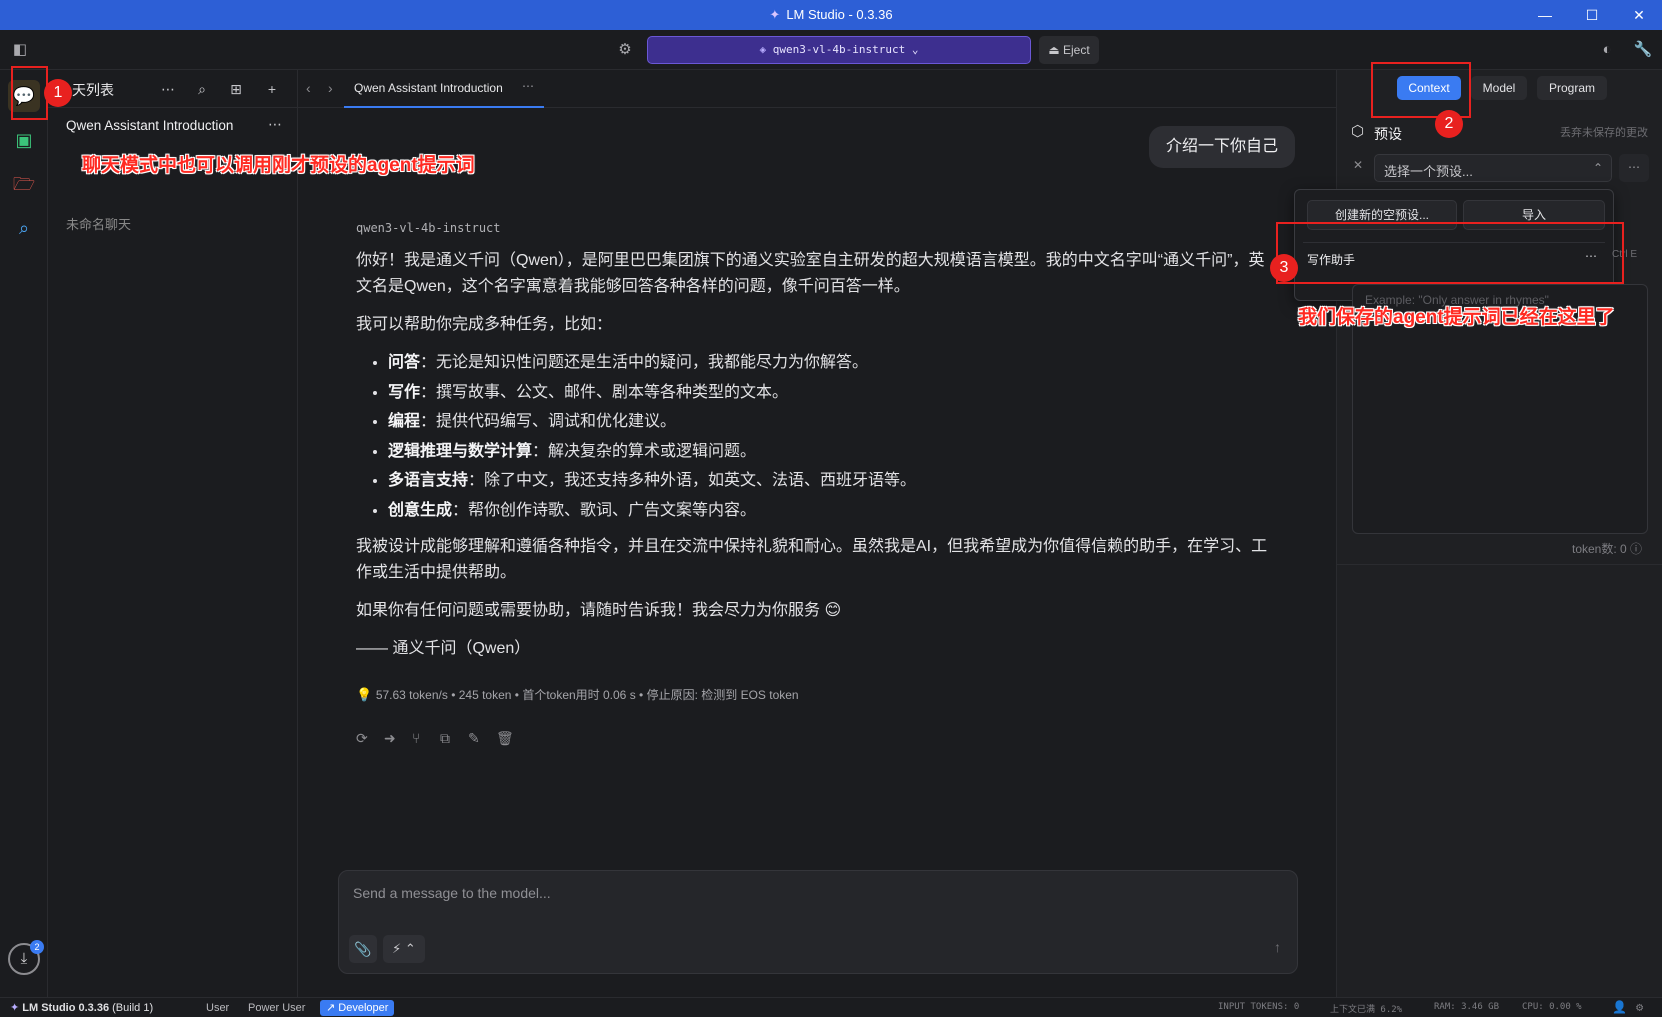  I want to click on mode-power-user: Power User, so click(276, 1008).